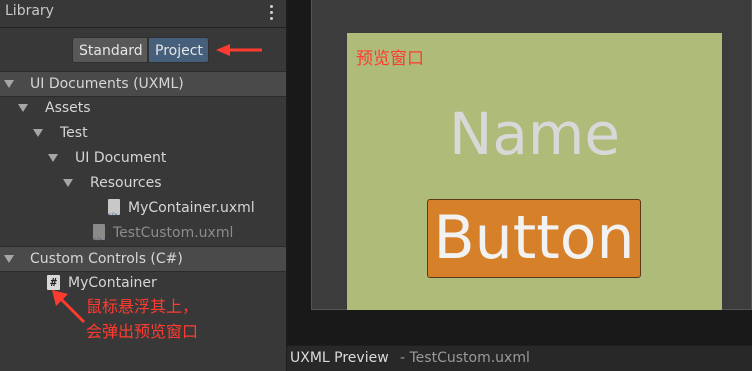  I want to click on tree-item-assets: Assets, so click(143, 108).